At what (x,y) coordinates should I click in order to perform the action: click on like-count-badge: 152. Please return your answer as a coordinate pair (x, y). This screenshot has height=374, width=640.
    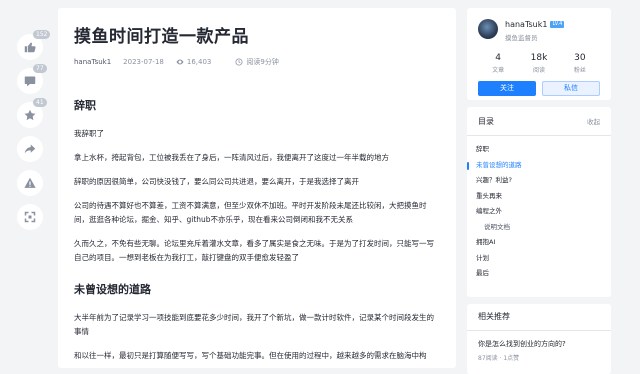
    Looking at the image, I should click on (42, 34).